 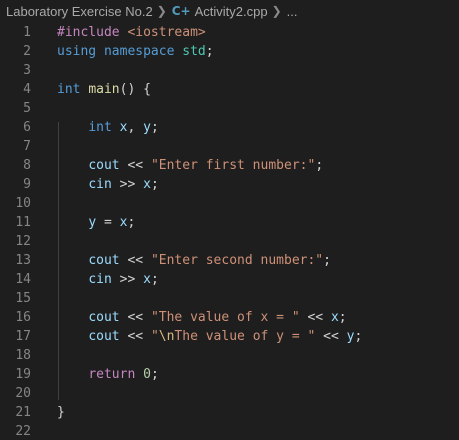 What do you see at coordinates (112, 374) in the screenshot?
I see `code-token: return` at bounding box center [112, 374].